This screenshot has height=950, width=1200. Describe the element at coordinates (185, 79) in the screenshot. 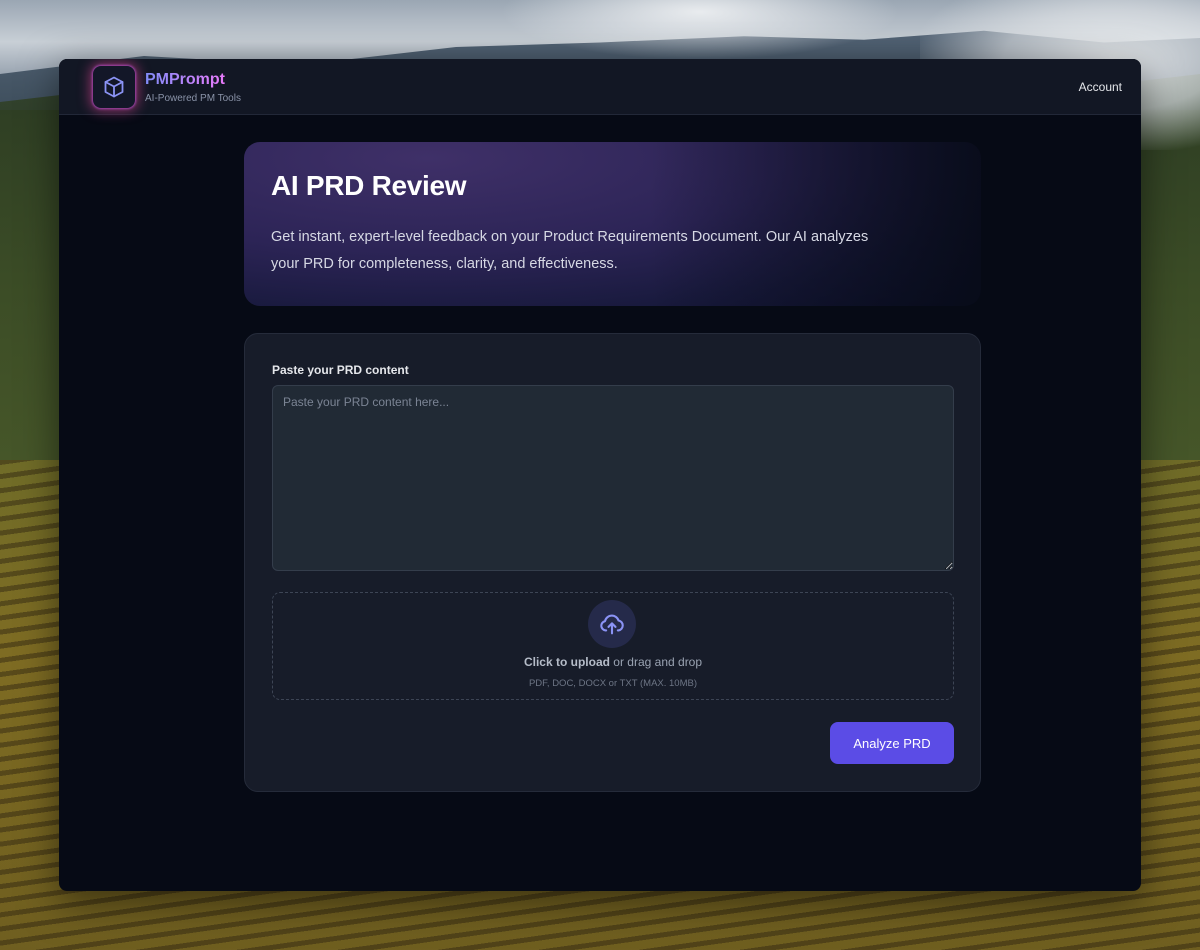

I see `brand-name: PMPrompt` at that location.